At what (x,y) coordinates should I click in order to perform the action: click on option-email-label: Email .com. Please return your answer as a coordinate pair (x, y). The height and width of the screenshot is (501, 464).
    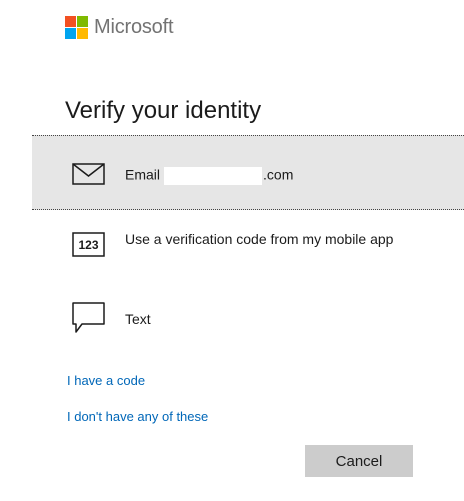
    Looking at the image, I should click on (209, 176).